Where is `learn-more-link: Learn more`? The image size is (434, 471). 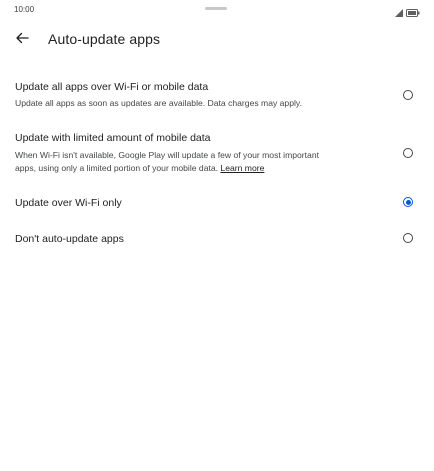 learn-more-link: Learn more is located at coordinates (242, 168).